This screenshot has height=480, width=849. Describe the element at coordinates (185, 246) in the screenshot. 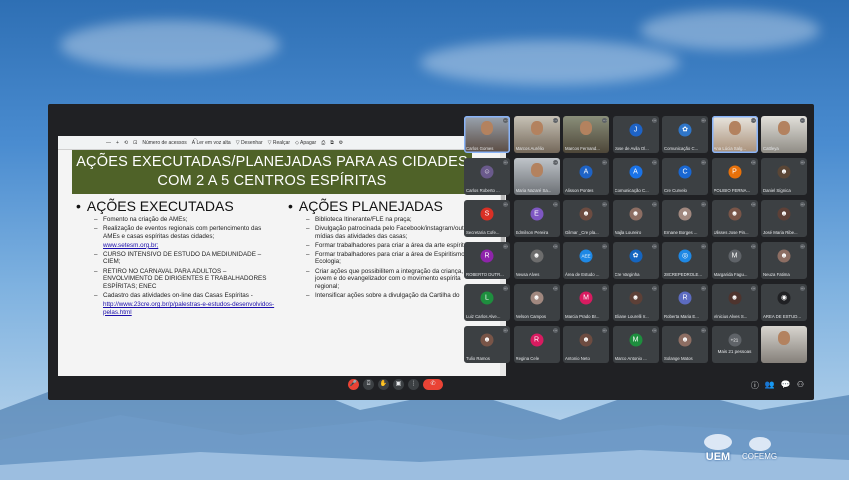

I see `slide-bullet: www.setesm.org.br;` at that location.